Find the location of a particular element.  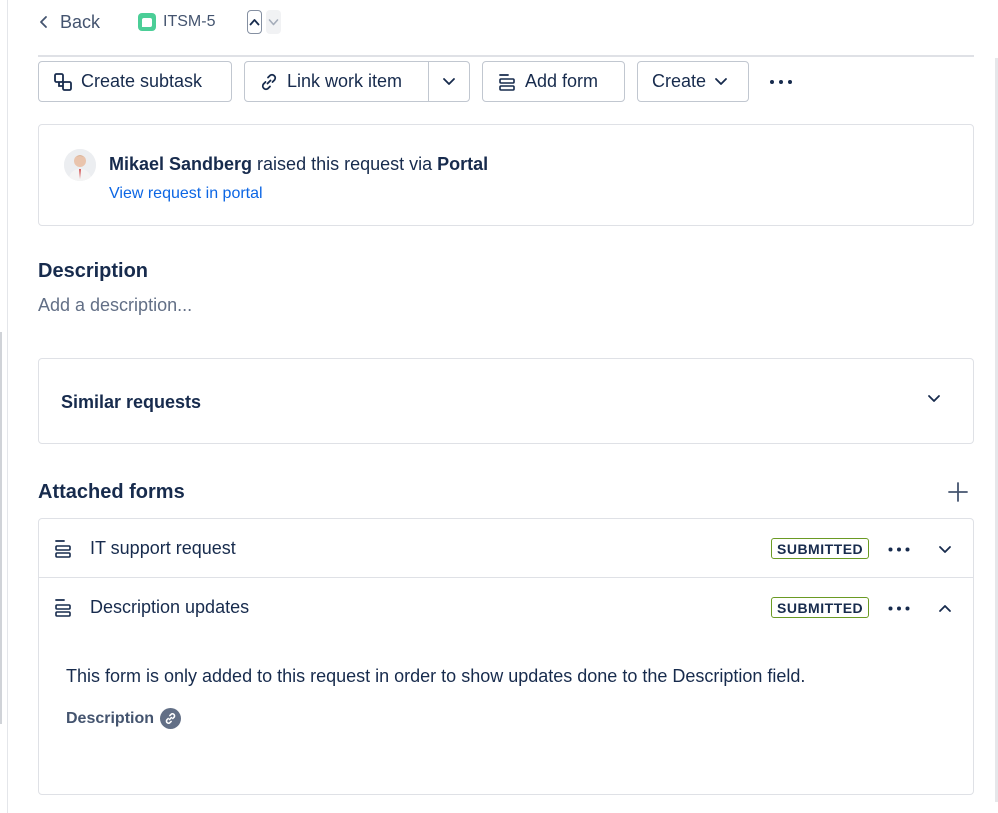

link-work-item-label: Link work item is located at coordinates (345, 81).